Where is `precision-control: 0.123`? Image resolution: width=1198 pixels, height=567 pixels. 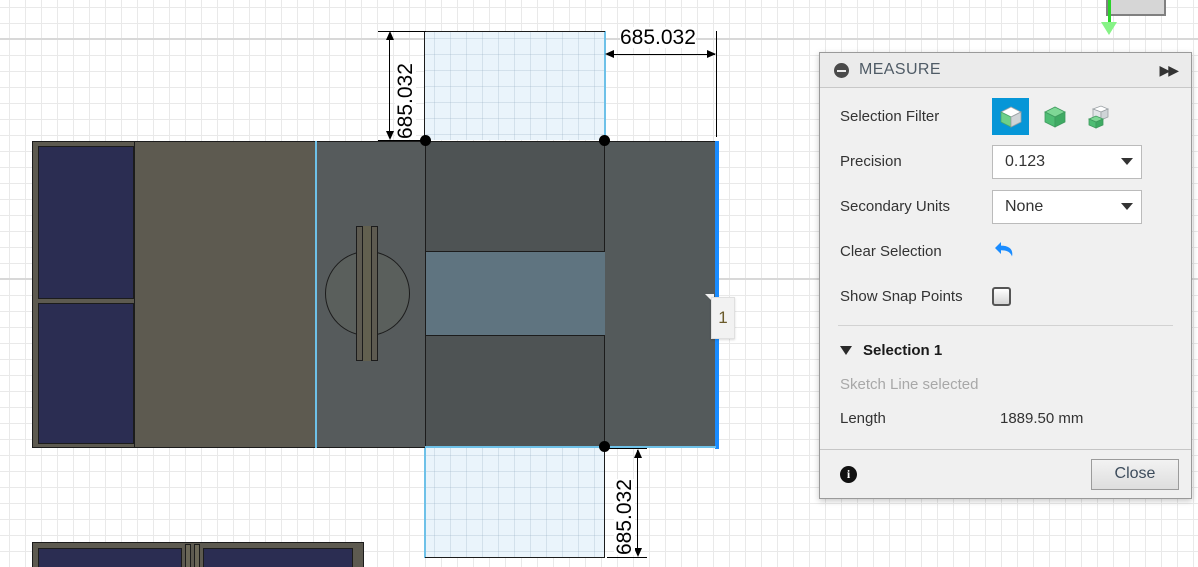
precision-control: 0.123 is located at coordinates (1082, 161).